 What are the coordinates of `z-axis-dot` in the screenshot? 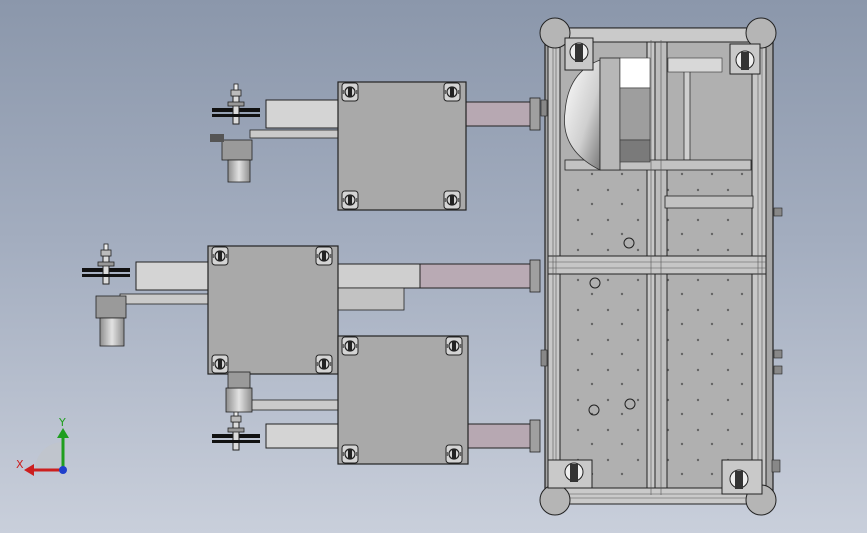 It's located at (63, 470).